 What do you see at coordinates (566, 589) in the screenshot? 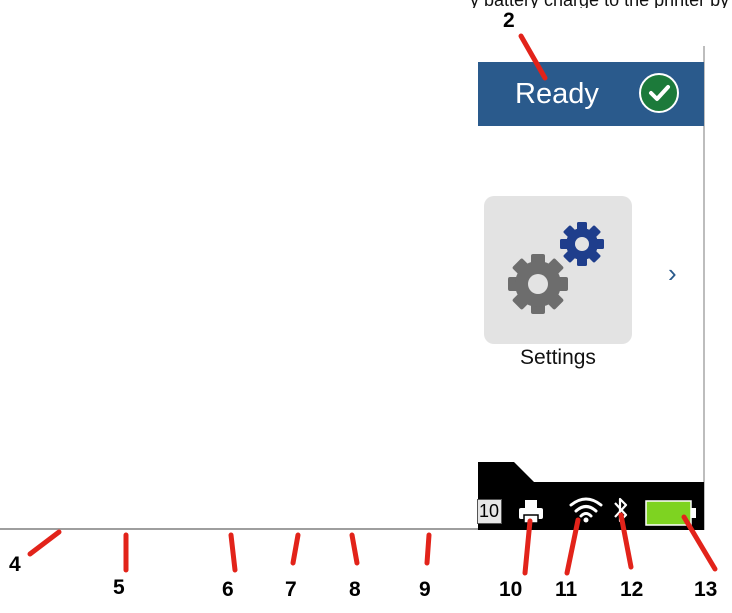
I see `callout-11: 11` at bounding box center [566, 589].